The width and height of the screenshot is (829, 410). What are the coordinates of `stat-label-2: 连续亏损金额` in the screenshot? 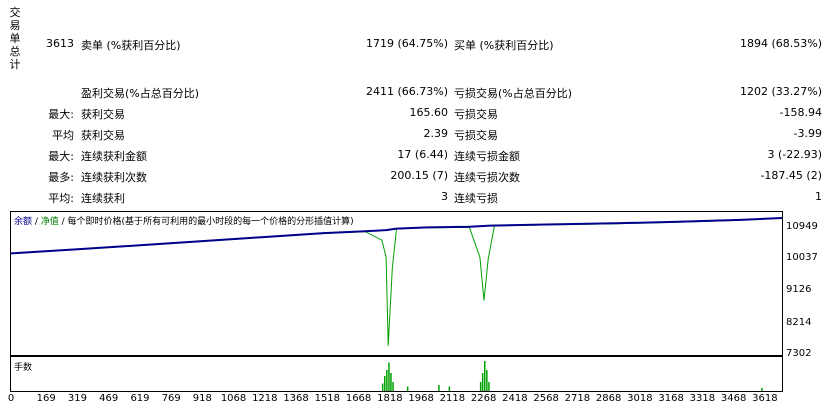 It's located at (487, 156).